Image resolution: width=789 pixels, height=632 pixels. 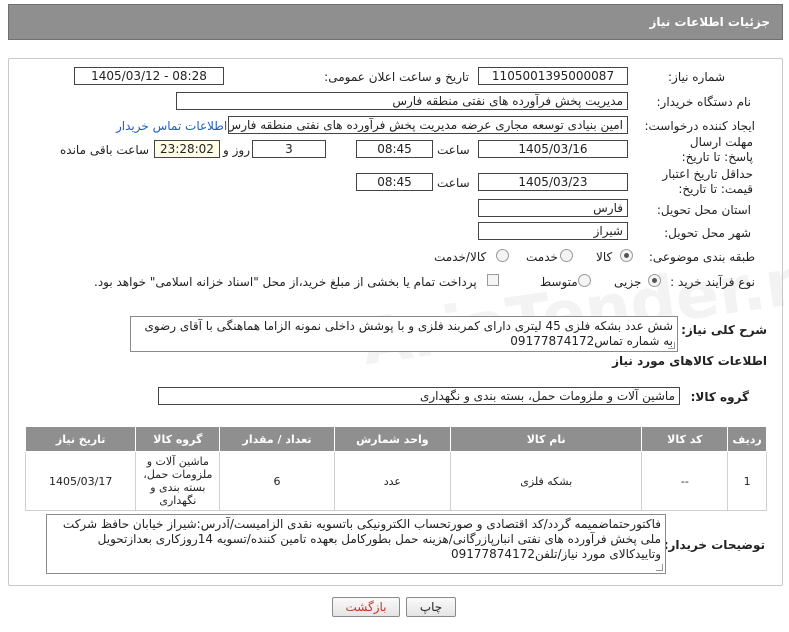 What do you see at coordinates (553, 208) in the screenshot?
I see `province-field: فارس` at bounding box center [553, 208].